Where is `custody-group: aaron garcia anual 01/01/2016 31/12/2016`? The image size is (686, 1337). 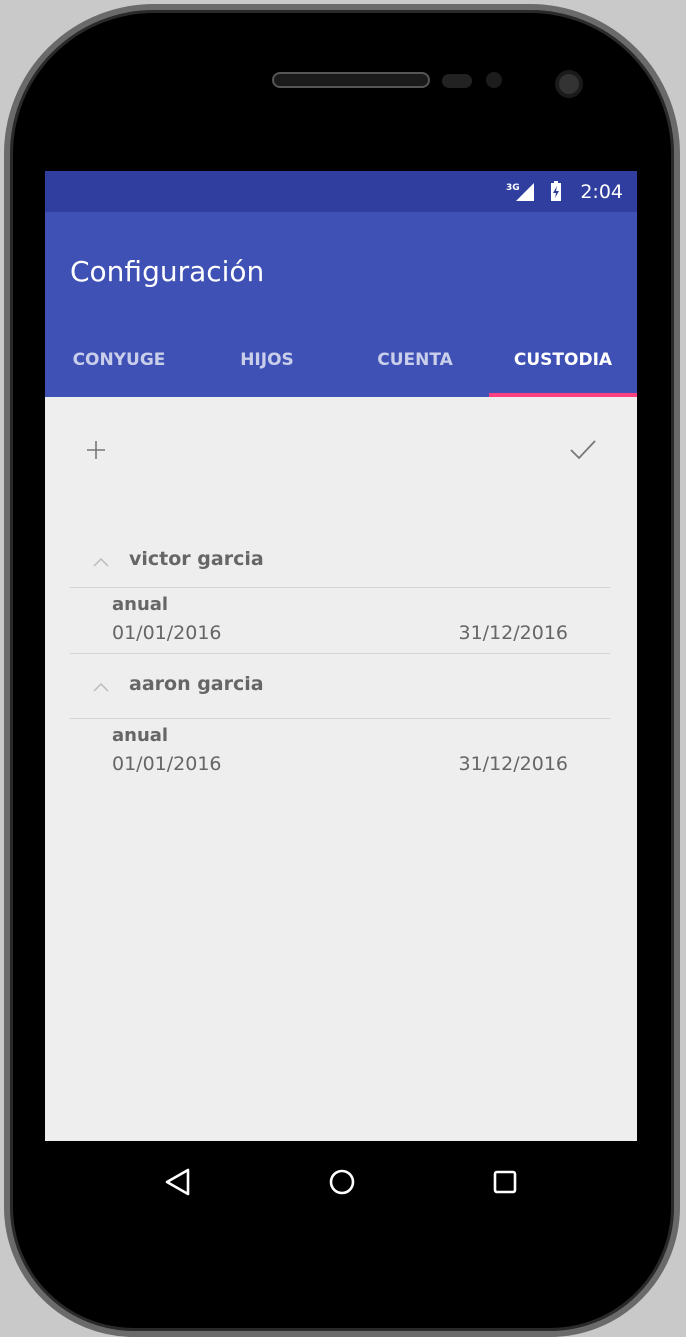 custody-group: aaron garcia anual 01/01/2016 31/12/2016 is located at coordinates (340, 720).